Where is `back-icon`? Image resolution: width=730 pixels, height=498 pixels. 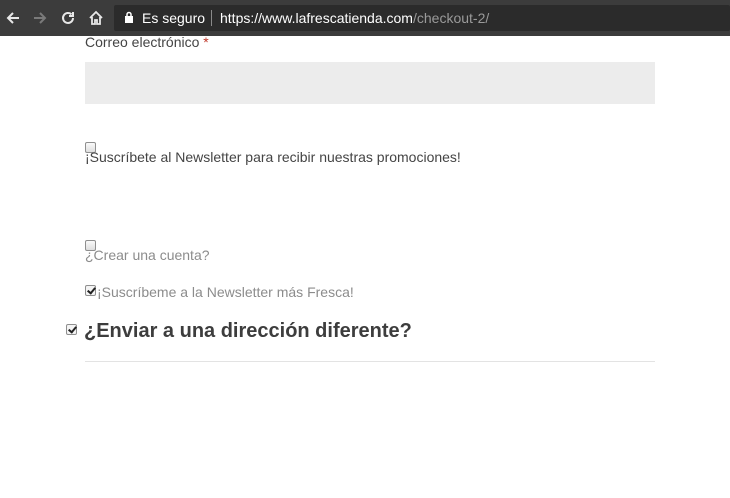
back-icon is located at coordinates (13, 18).